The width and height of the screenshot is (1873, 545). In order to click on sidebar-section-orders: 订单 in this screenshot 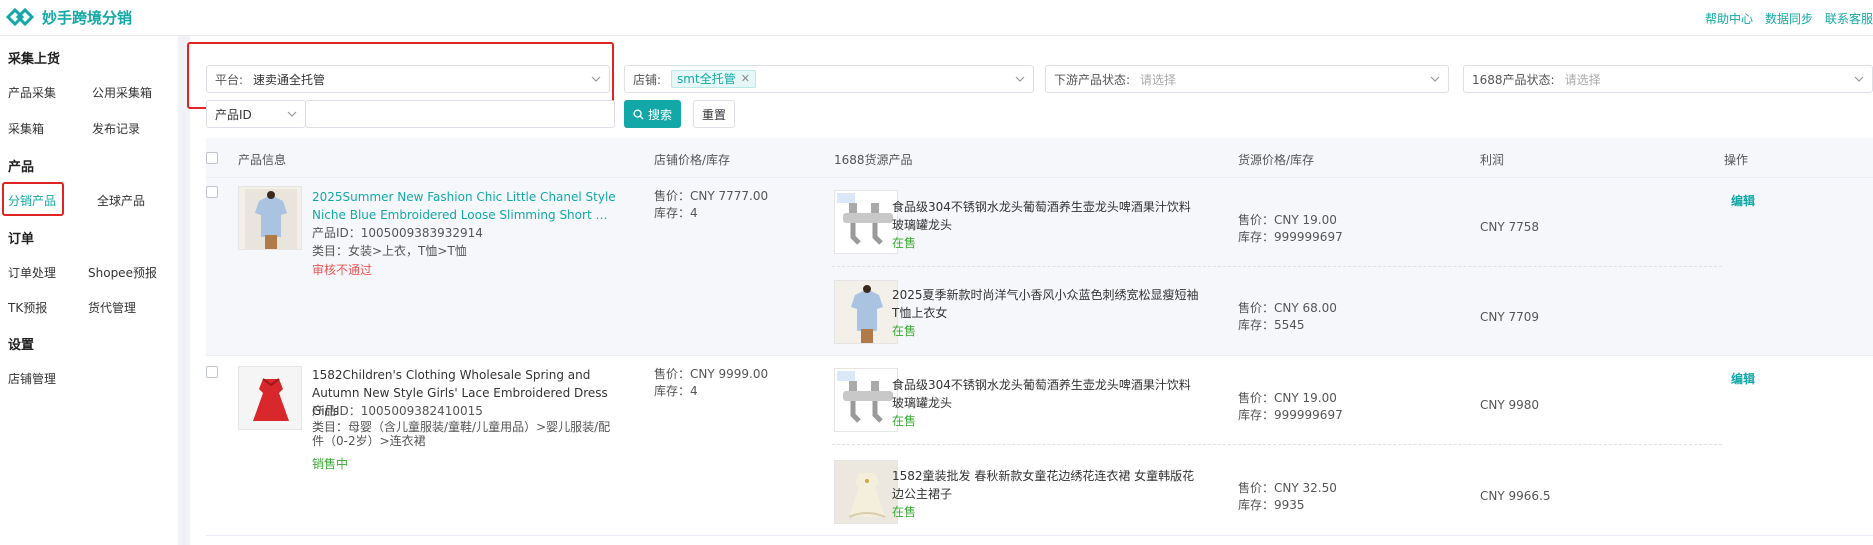, I will do `click(21, 239)`.